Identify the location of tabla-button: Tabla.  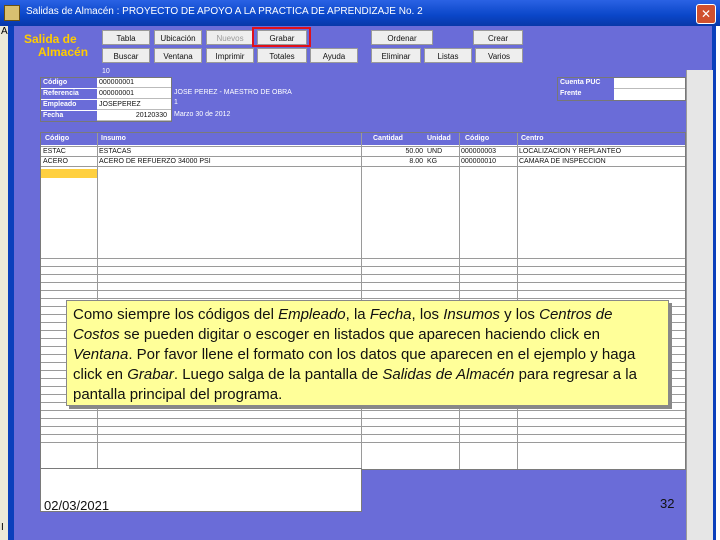
(126, 37).